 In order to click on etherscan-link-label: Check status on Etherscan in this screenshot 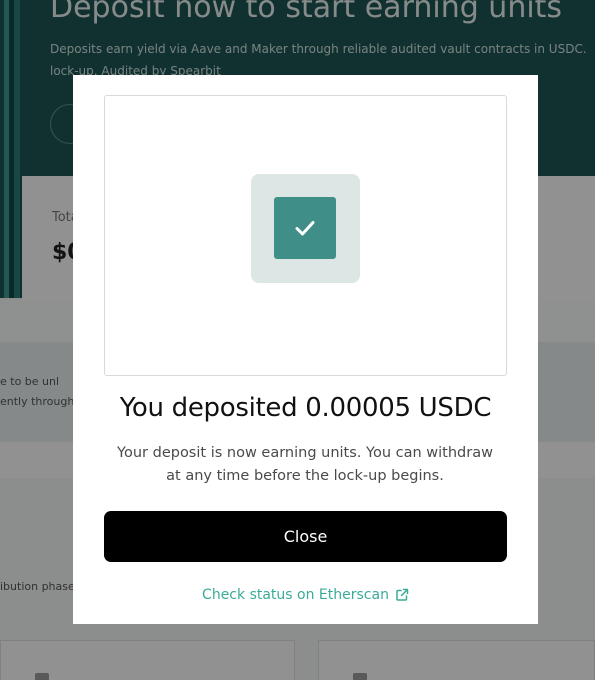, I will do `click(295, 595)`.